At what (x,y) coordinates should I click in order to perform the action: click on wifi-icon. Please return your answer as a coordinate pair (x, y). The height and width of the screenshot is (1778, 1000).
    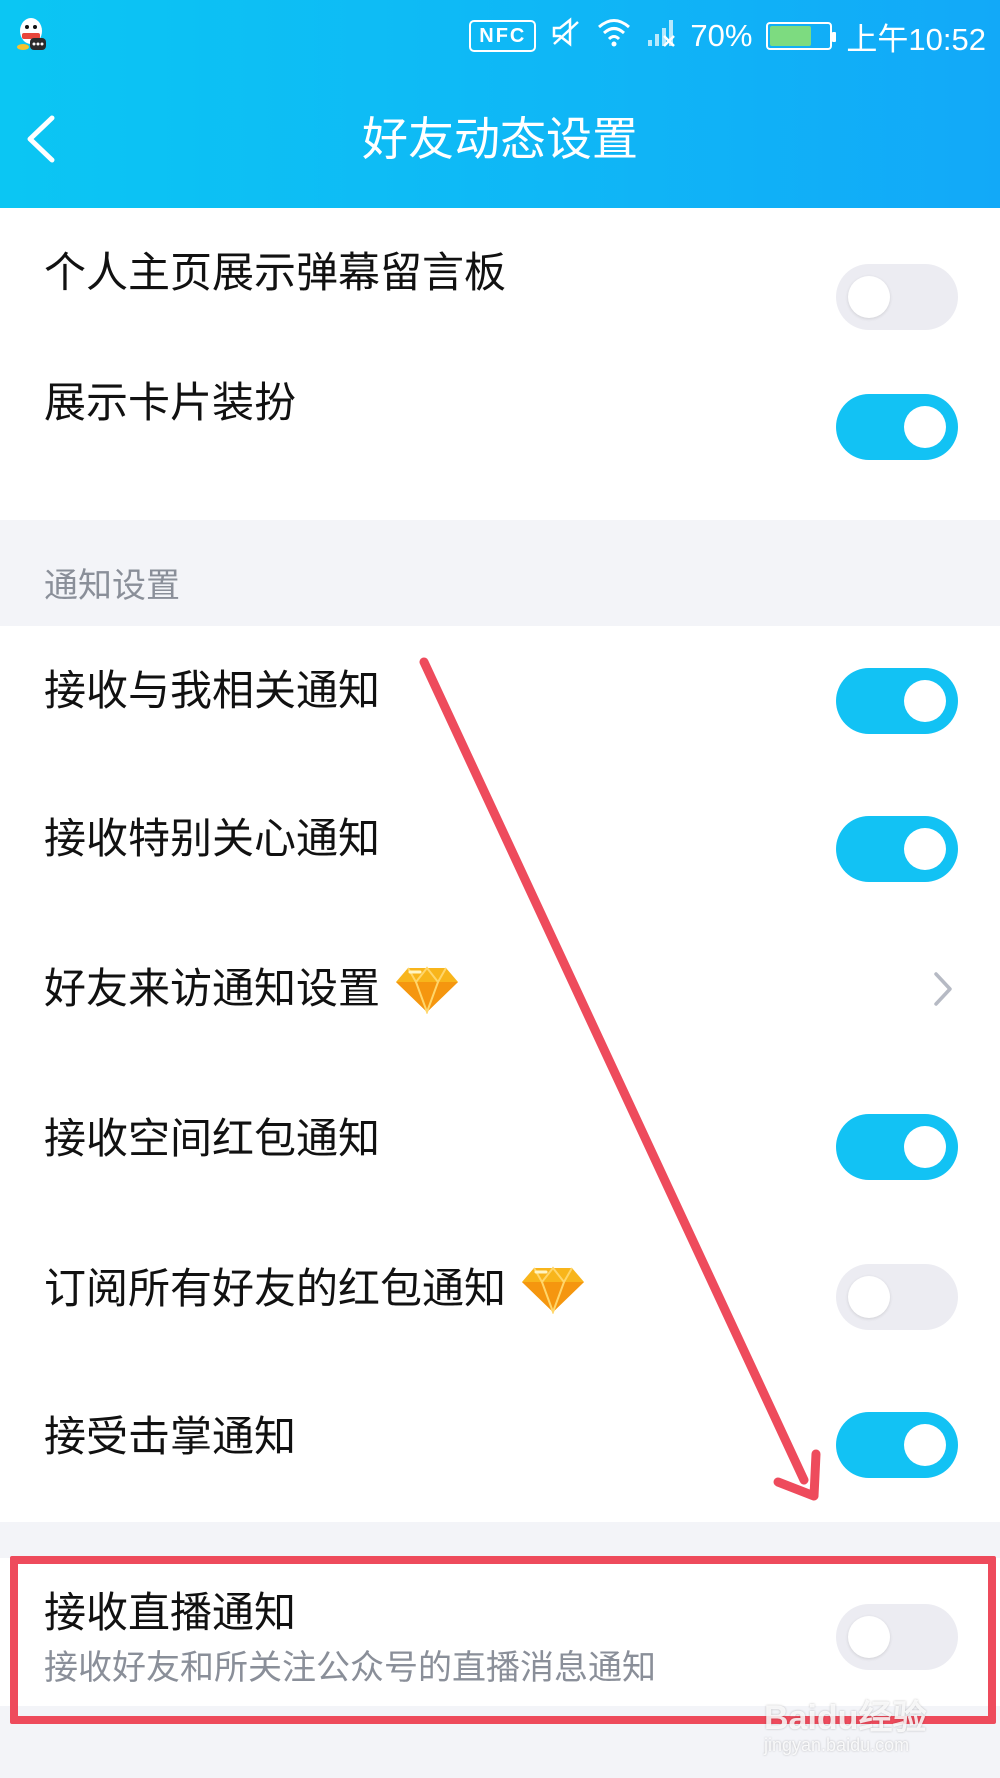
    Looking at the image, I should click on (614, 36).